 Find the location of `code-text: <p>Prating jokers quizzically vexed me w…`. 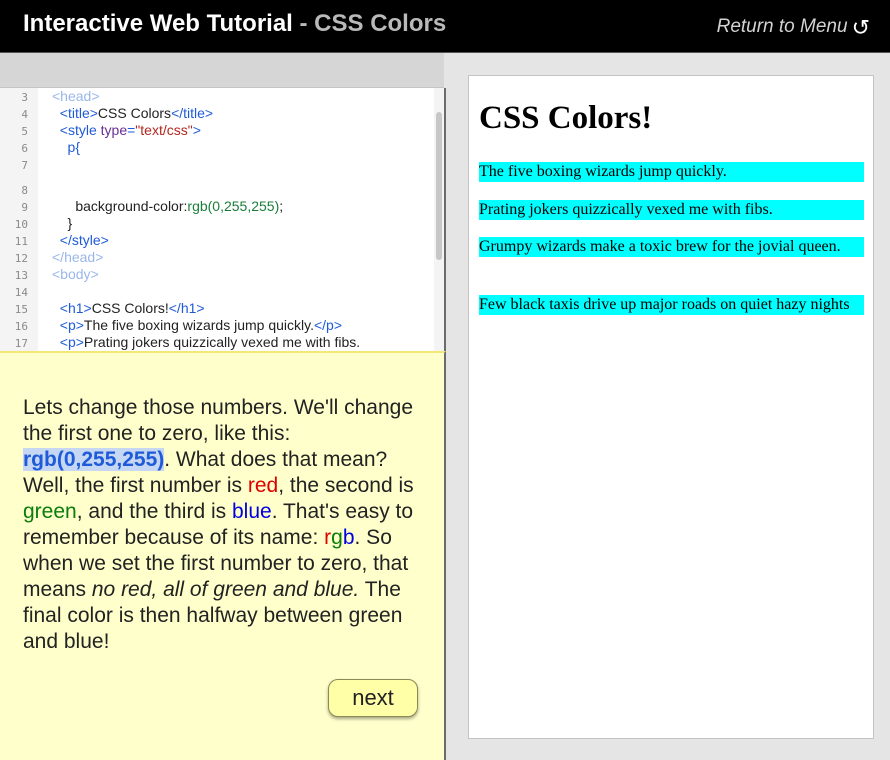

code-text: <p>Prating jokers quizzically vexed me w… is located at coordinates (206, 342).